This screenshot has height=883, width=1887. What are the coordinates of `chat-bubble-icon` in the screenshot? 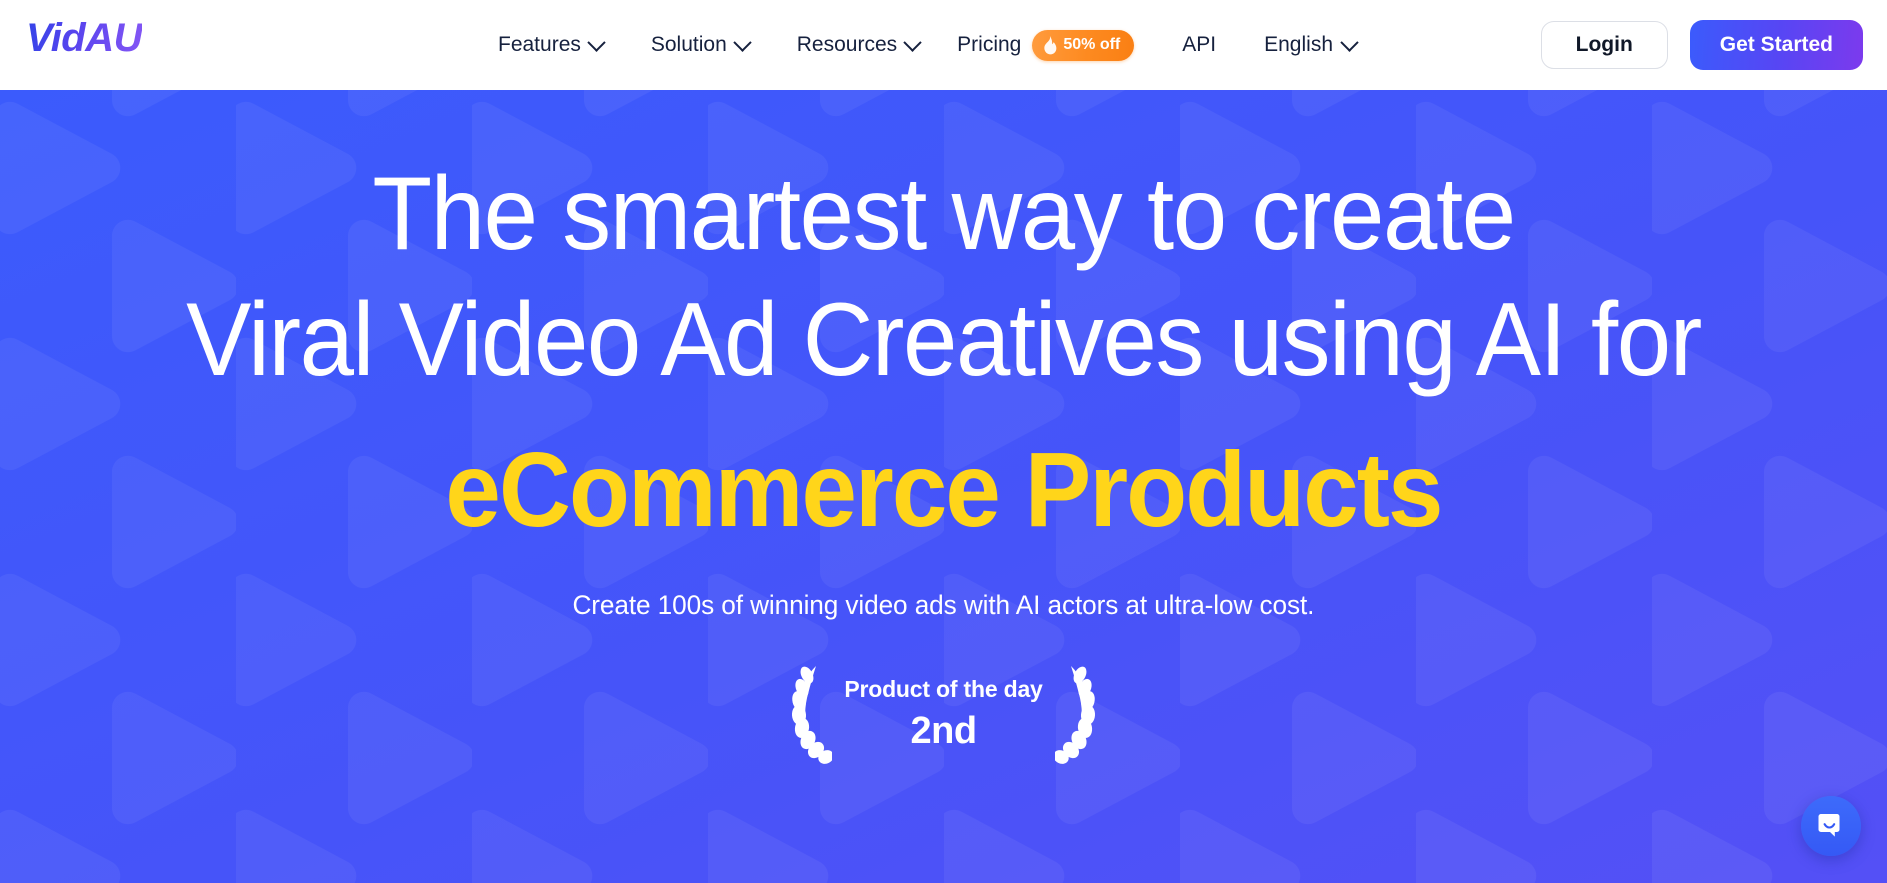 It's located at (1829, 825).